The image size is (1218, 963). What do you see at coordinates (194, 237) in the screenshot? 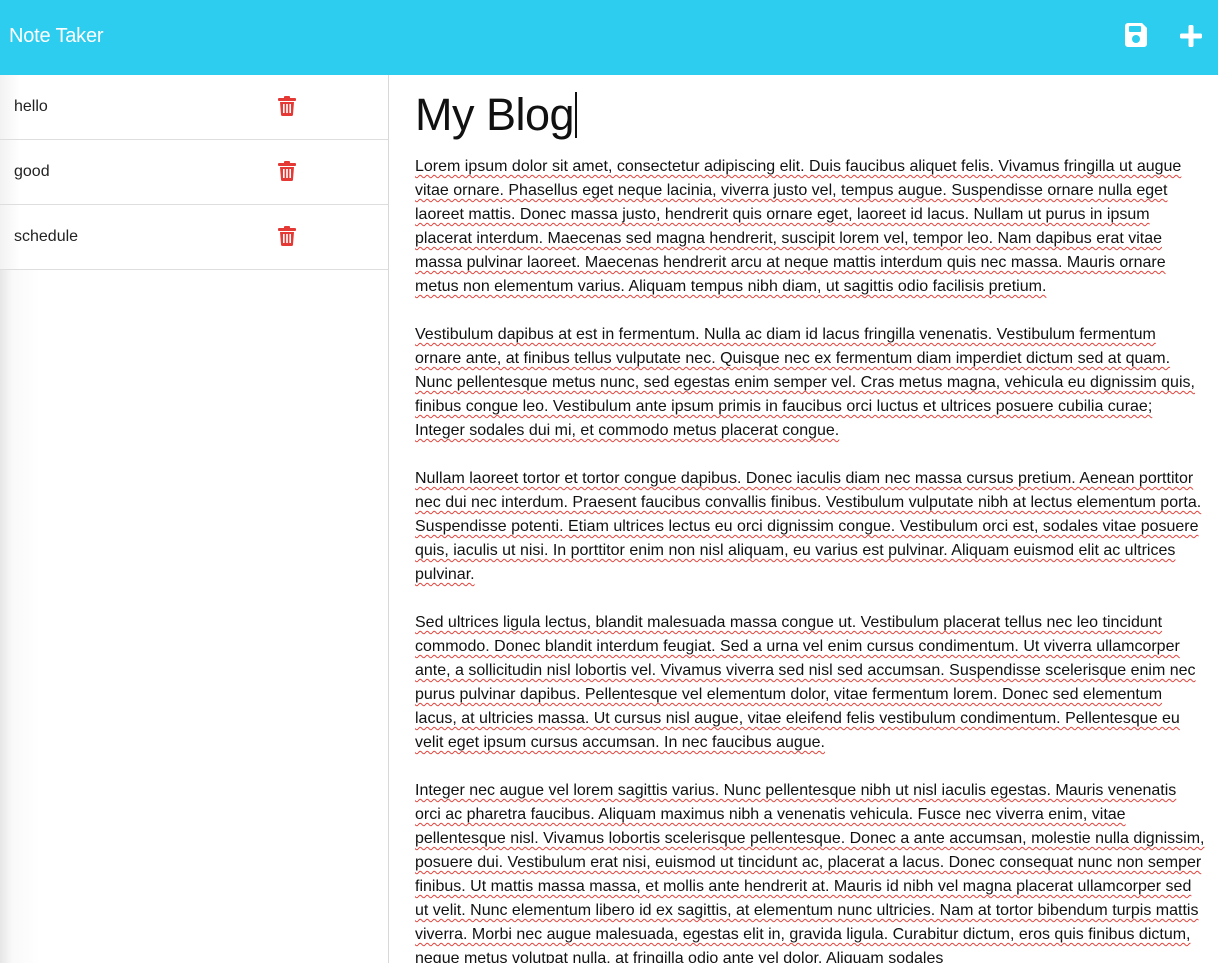
I see `note-list-item: schedule` at bounding box center [194, 237].